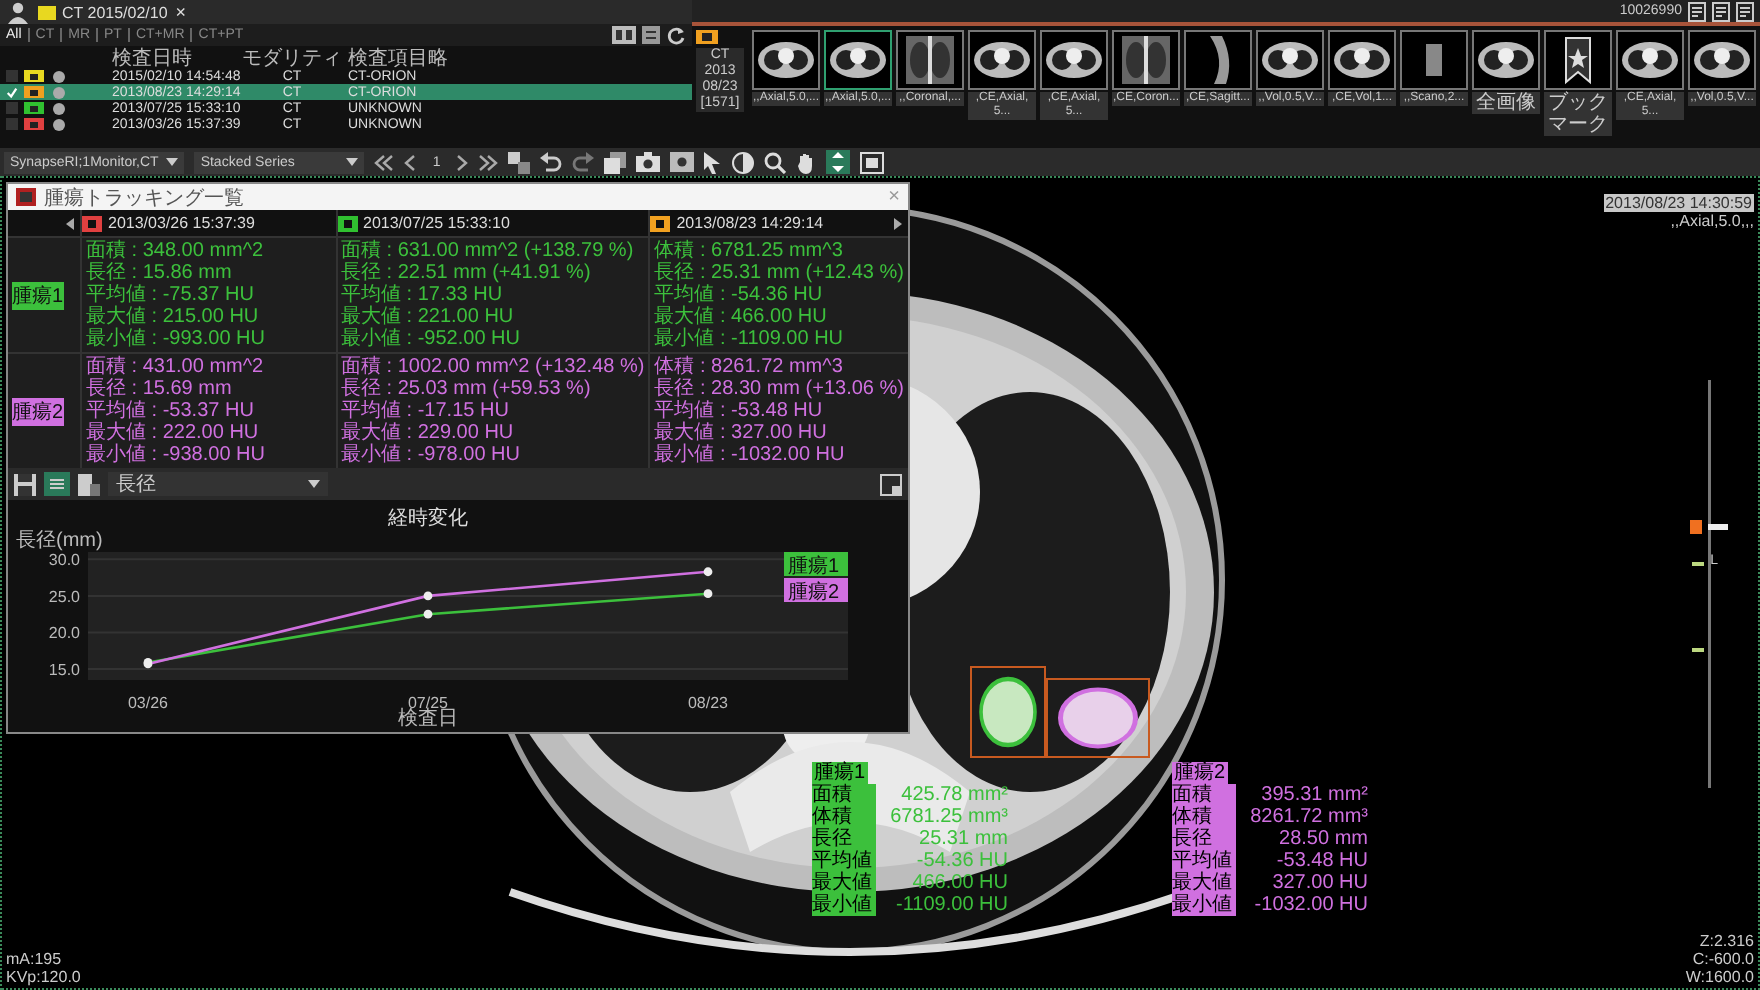  Describe the element at coordinates (1719, 977) in the screenshot. I see `window-parameter: W:1600.0` at that location.